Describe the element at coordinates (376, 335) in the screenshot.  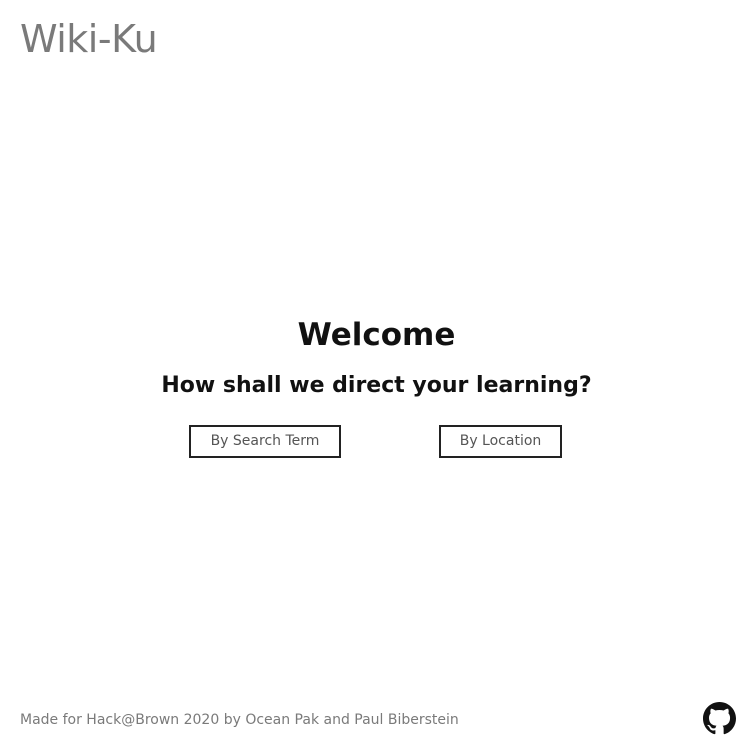
I see `welcome-heading: Welcome` at that location.